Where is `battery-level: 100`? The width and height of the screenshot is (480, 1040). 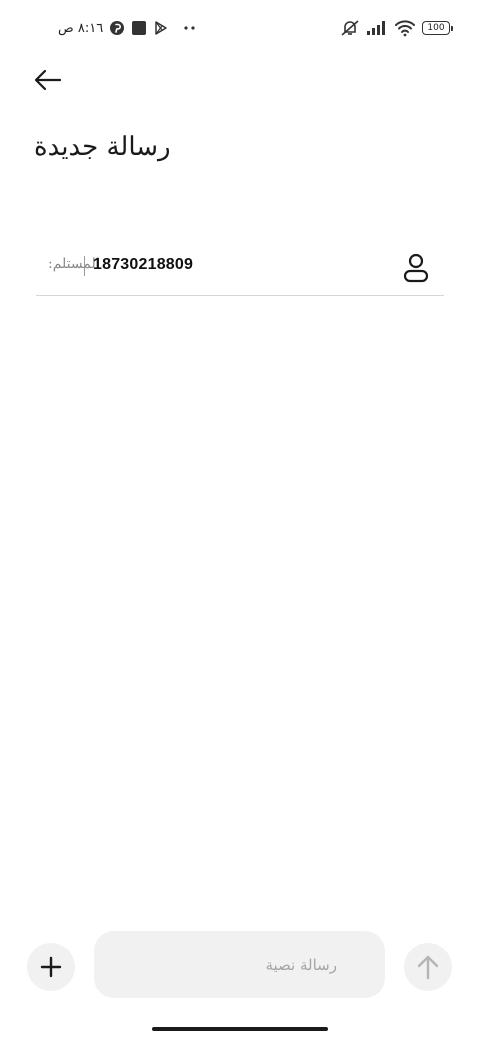 battery-level: 100 is located at coordinates (436, 28).